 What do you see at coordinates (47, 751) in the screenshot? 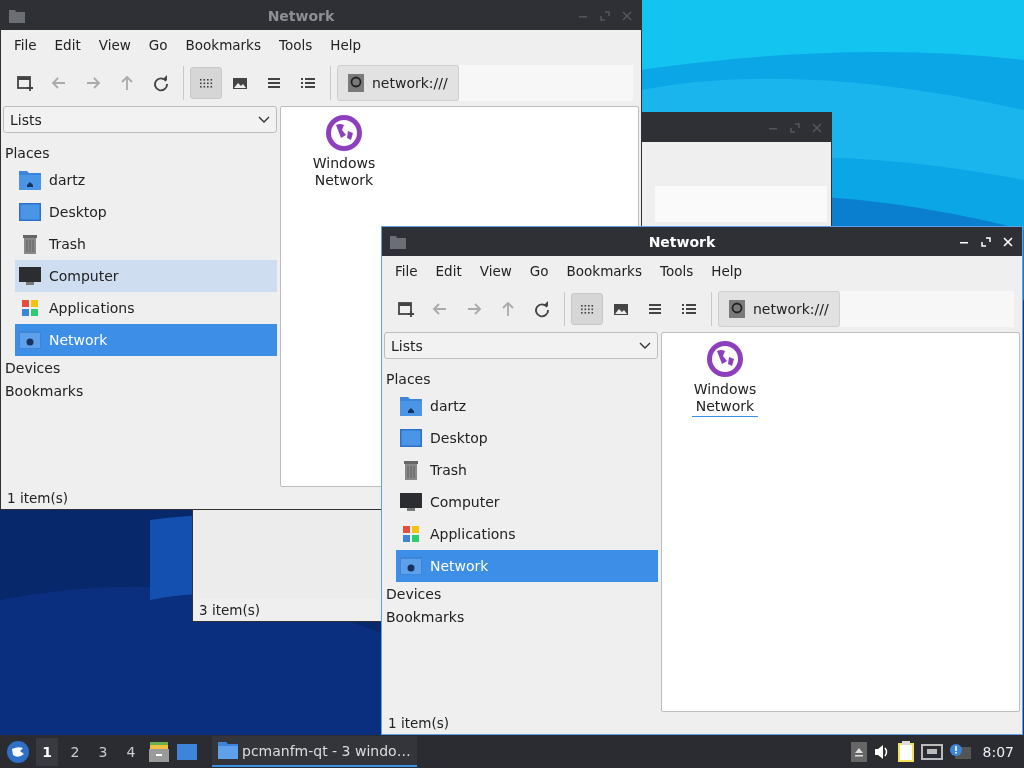
I see `workspace-button: 1` at bounding box center [47, 751].